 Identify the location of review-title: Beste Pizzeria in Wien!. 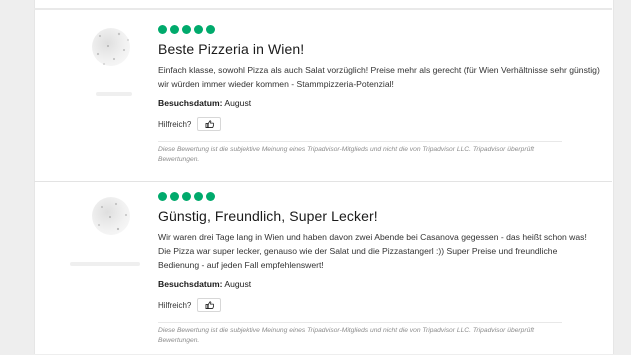
(379, 49).